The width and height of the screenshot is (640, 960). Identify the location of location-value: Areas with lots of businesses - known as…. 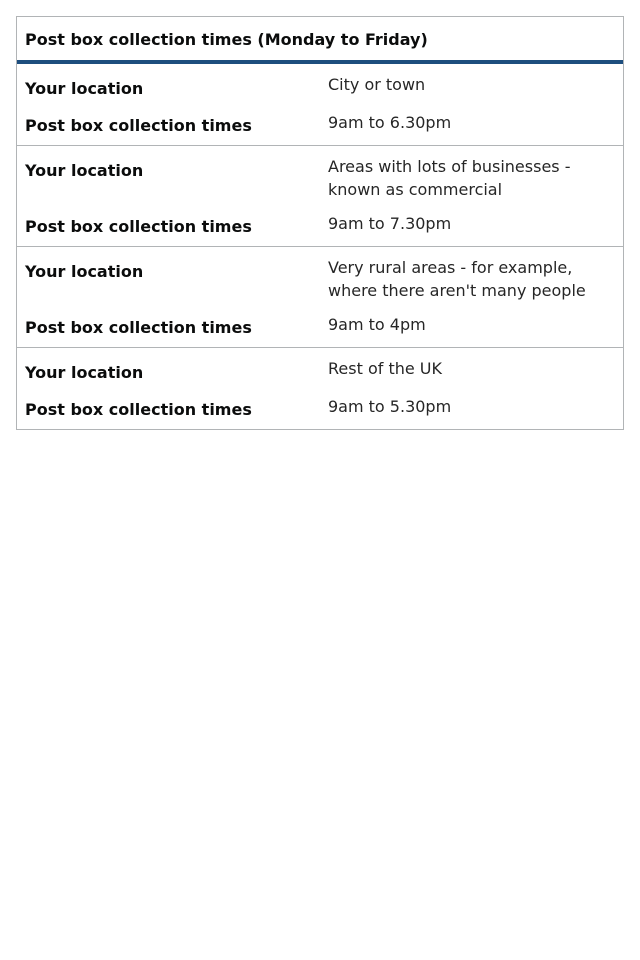
(449, 178).